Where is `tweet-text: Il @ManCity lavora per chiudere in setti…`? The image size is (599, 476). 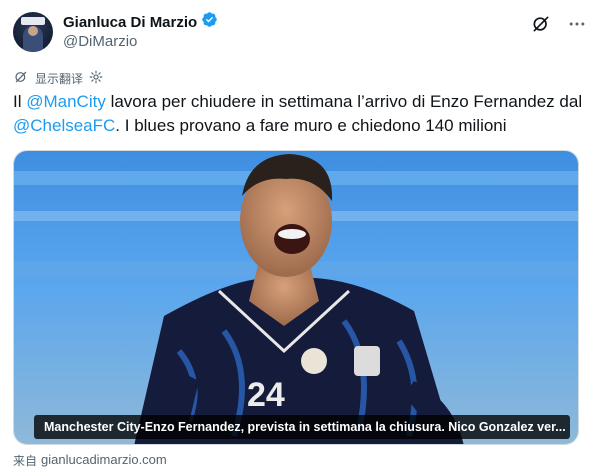
tweet-text: Il @ManCity lavora per chiudere in setti… is located at coordinates (300, 114).